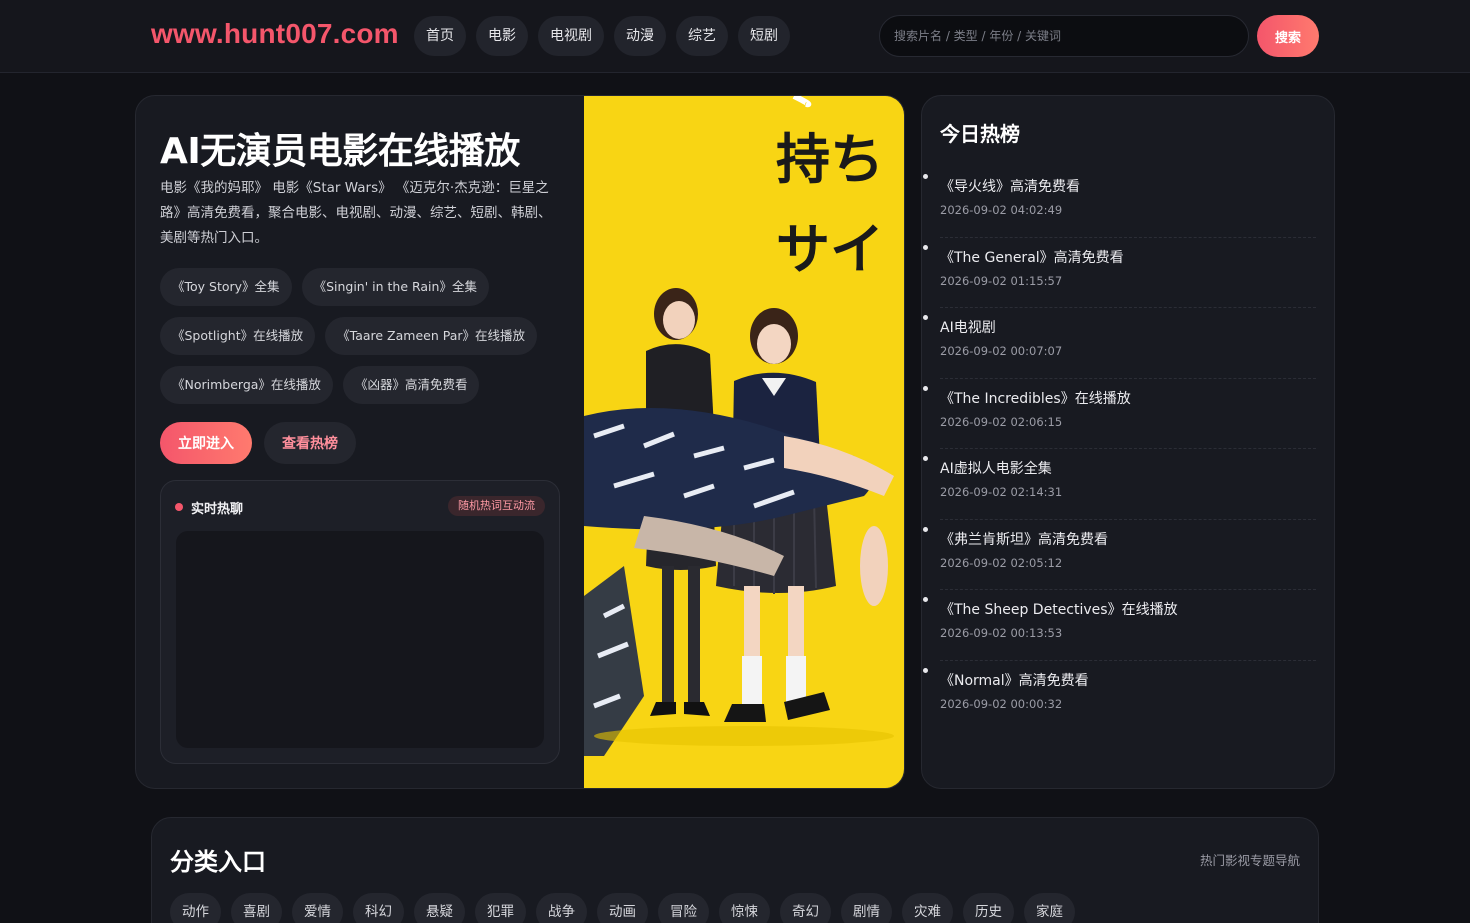 This screenshot has width=1470, height=923. I want to click on hot-ranking-title: 今日热榜, so click(980, 134).